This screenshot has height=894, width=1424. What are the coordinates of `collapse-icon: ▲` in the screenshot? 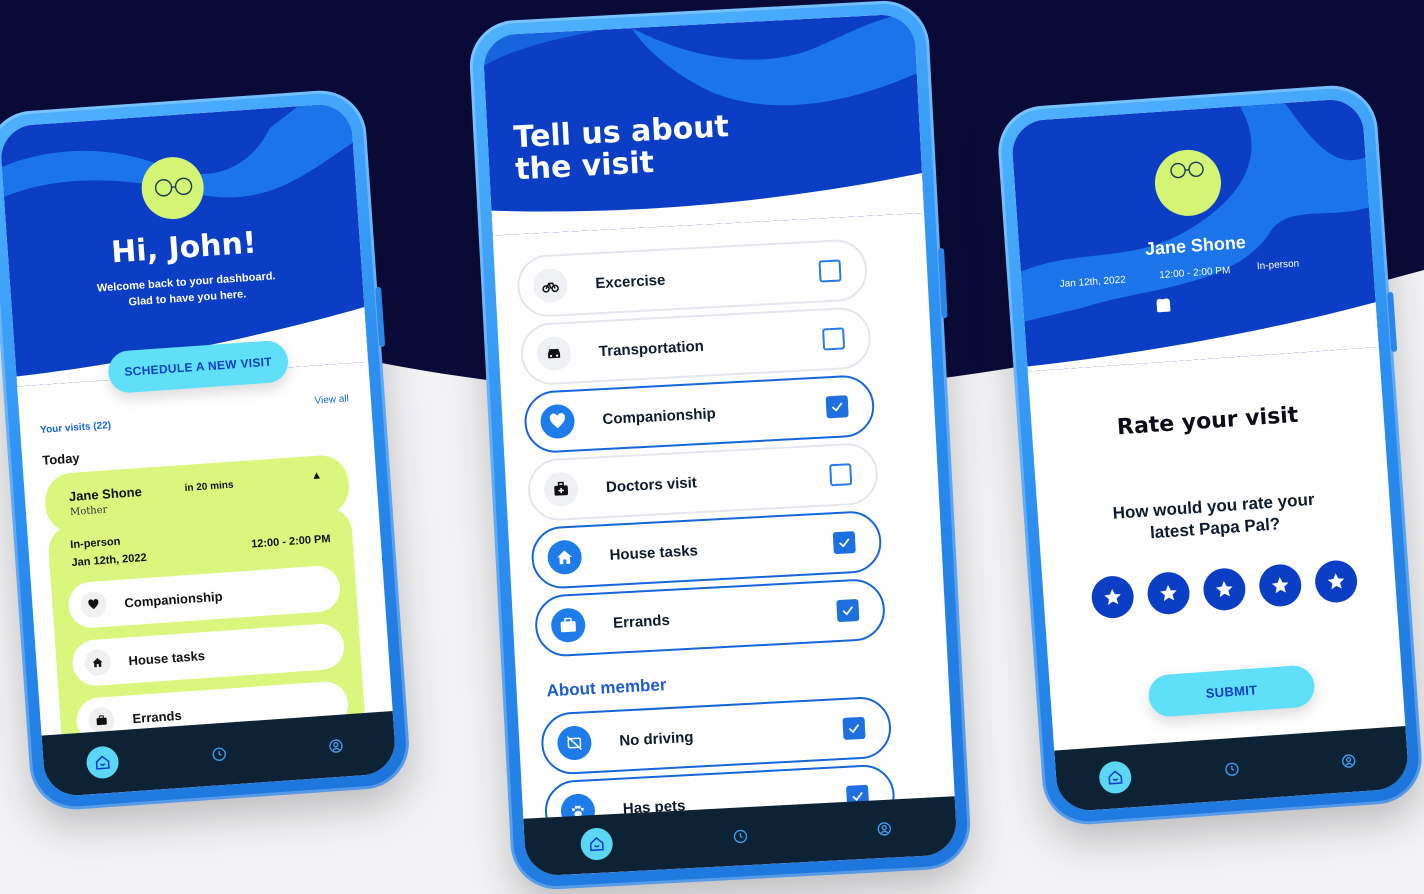 It's located at (317, 475).